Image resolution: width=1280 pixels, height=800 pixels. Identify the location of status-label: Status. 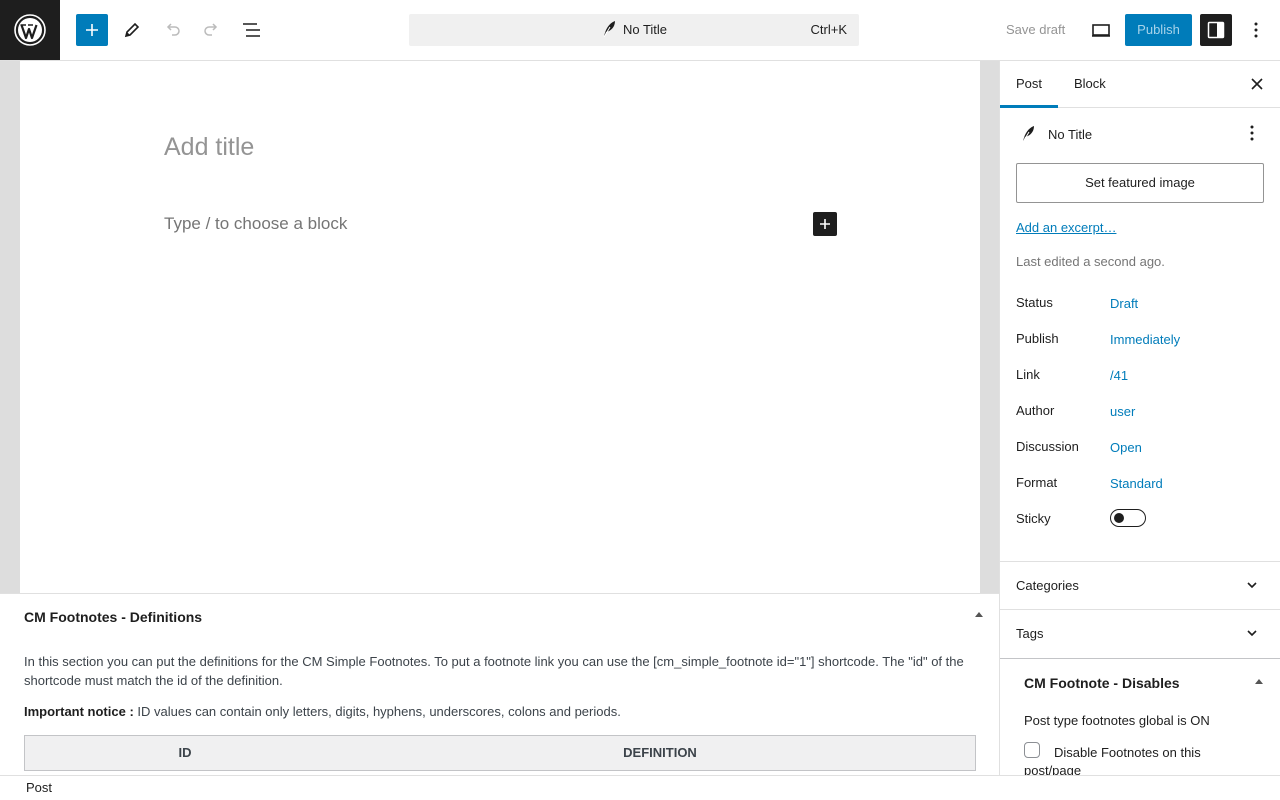
(1034, 302).